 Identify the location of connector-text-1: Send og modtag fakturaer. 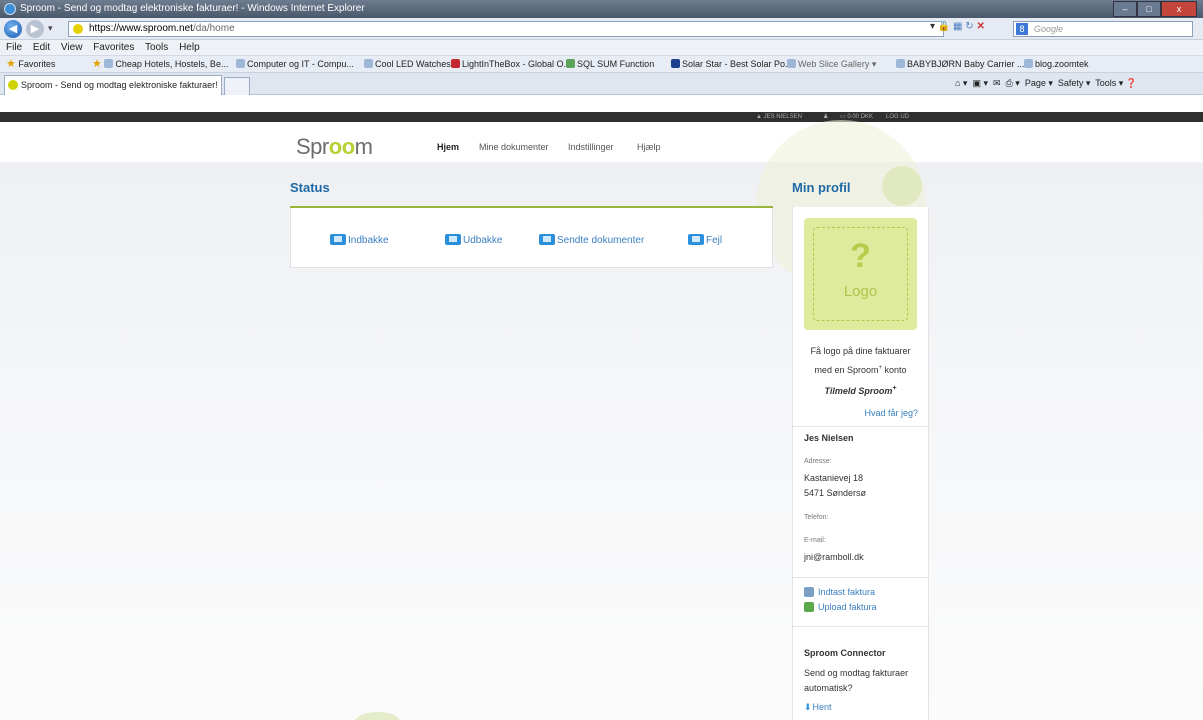
(856, 673).